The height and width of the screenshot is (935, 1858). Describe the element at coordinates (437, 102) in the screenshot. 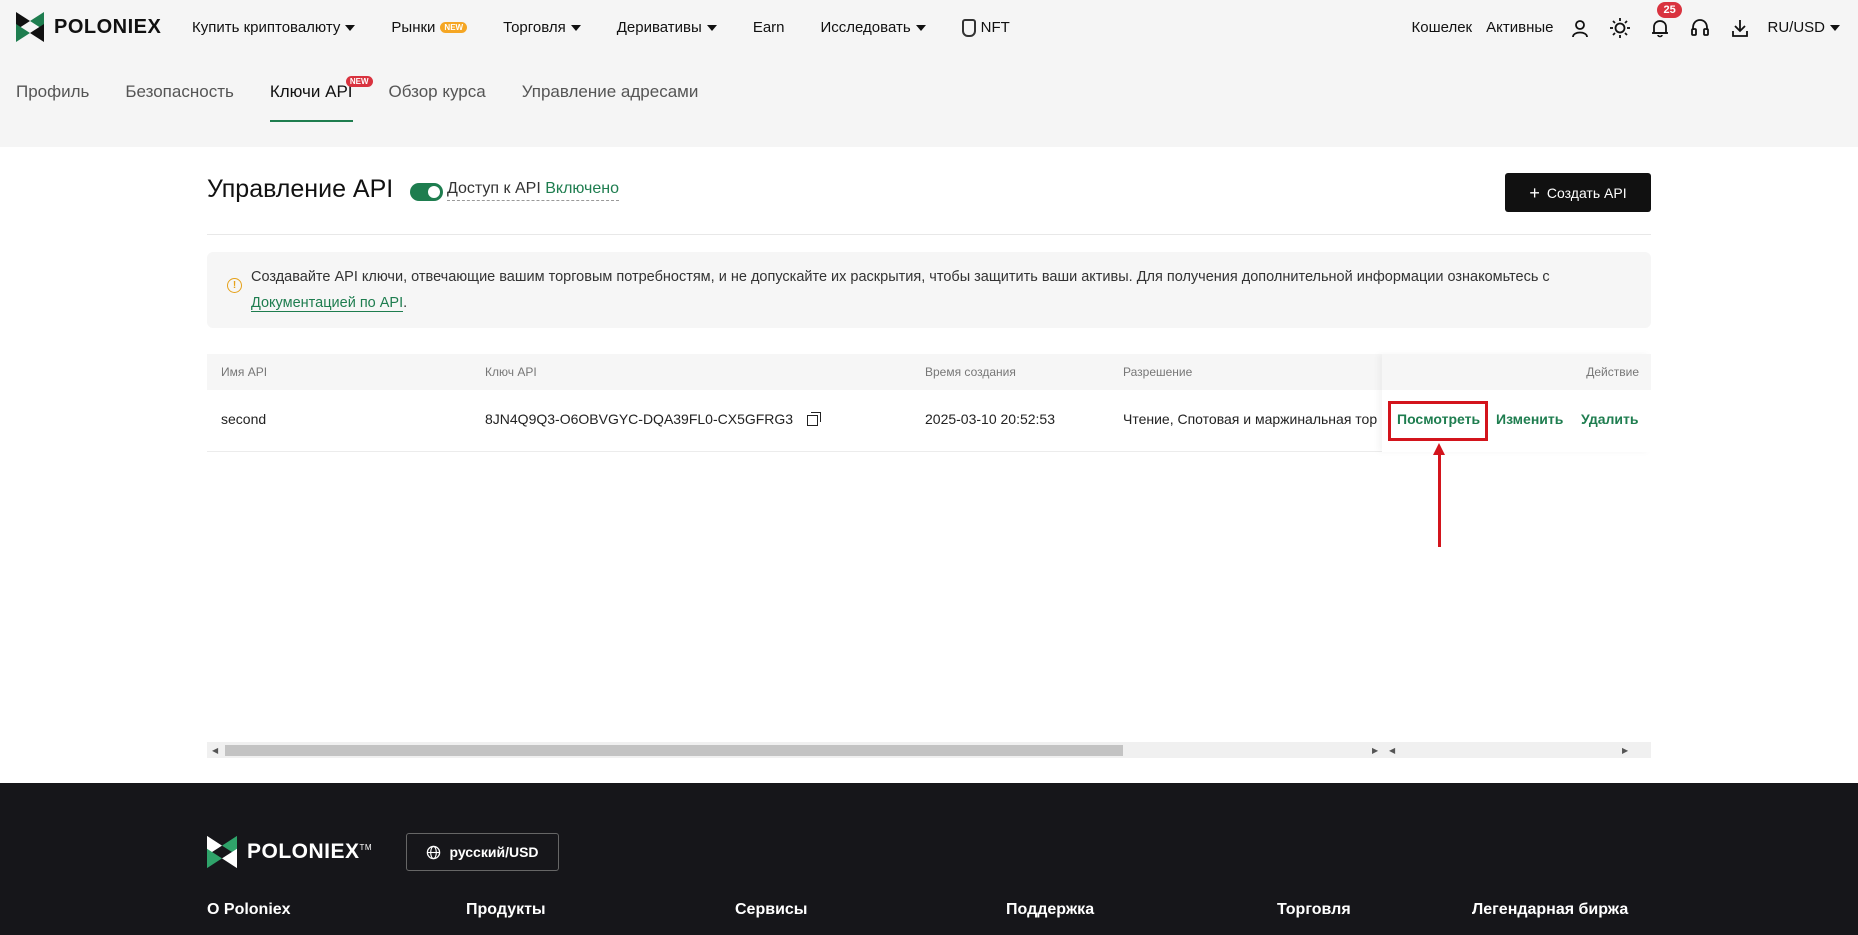

I see `tab-course-overview: Обзор курса` at that location.